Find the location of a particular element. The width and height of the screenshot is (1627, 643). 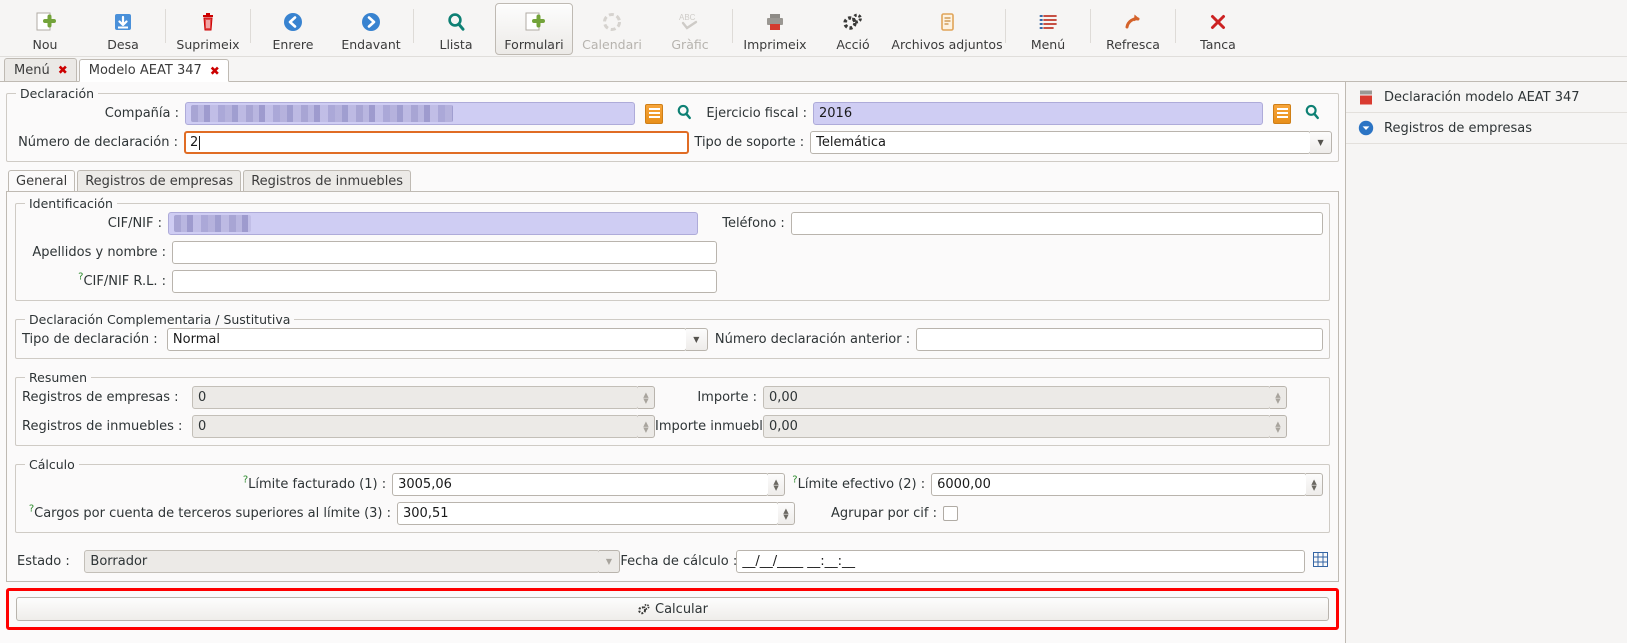

toolbar-button-llista: Llista is located at coordinates (456, 29).